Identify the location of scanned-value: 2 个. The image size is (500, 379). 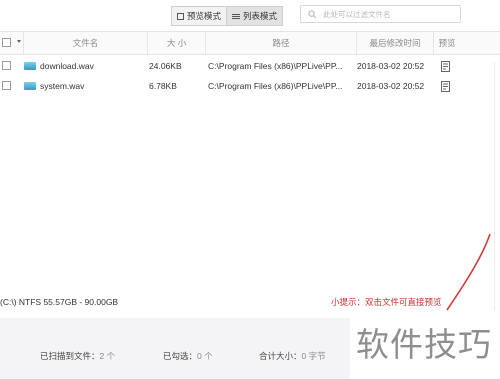
(107, 356).